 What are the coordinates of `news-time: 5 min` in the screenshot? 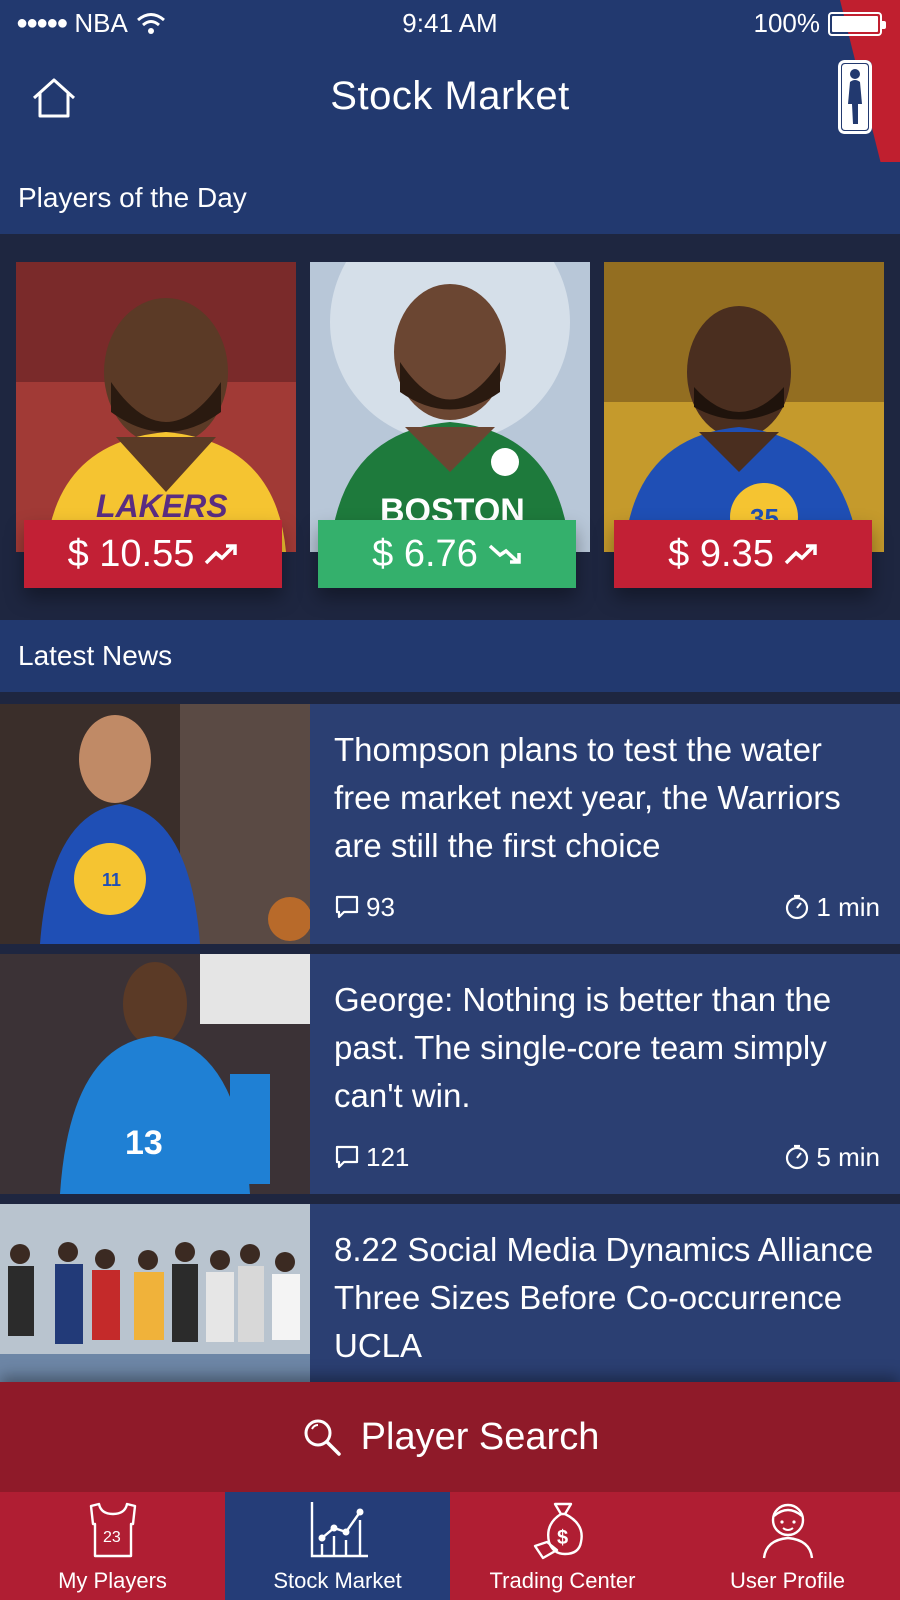 It's located at (848, 1156).